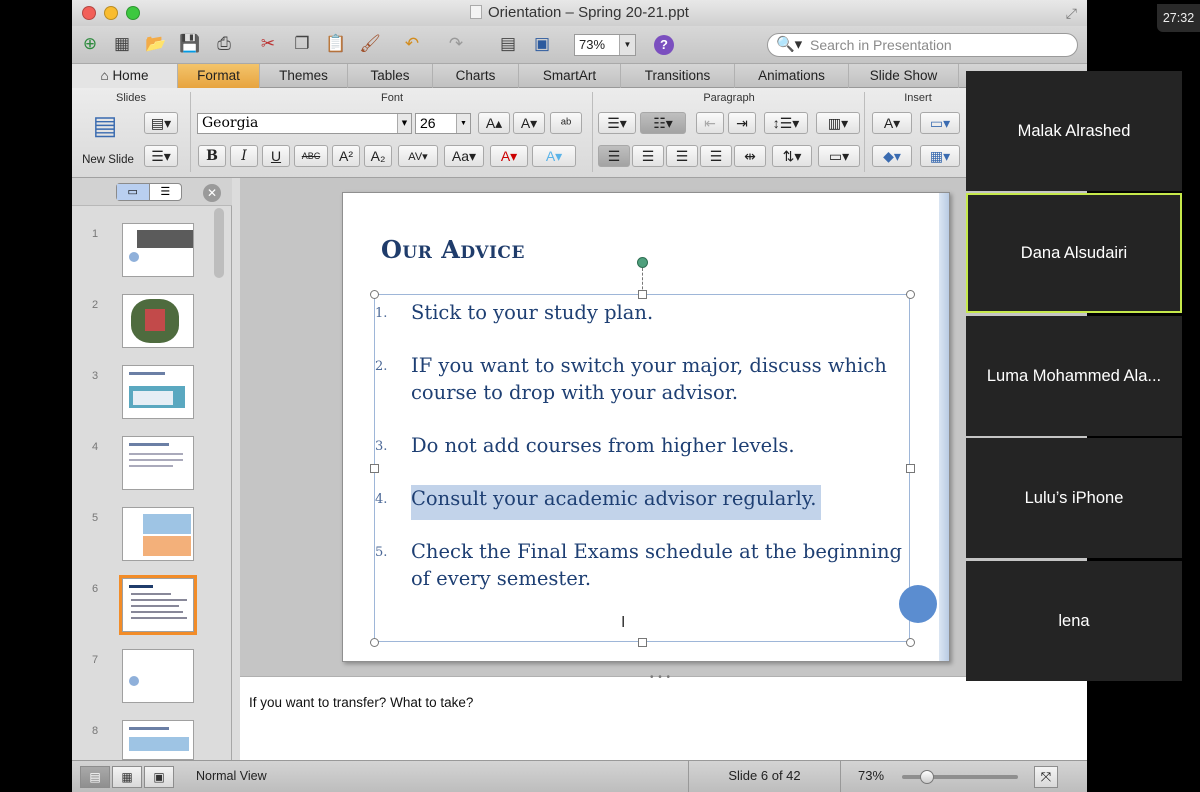  Describe the element at coordinates (412, 44) in the screenshot. I see `undo-icon: ↶` at that location.